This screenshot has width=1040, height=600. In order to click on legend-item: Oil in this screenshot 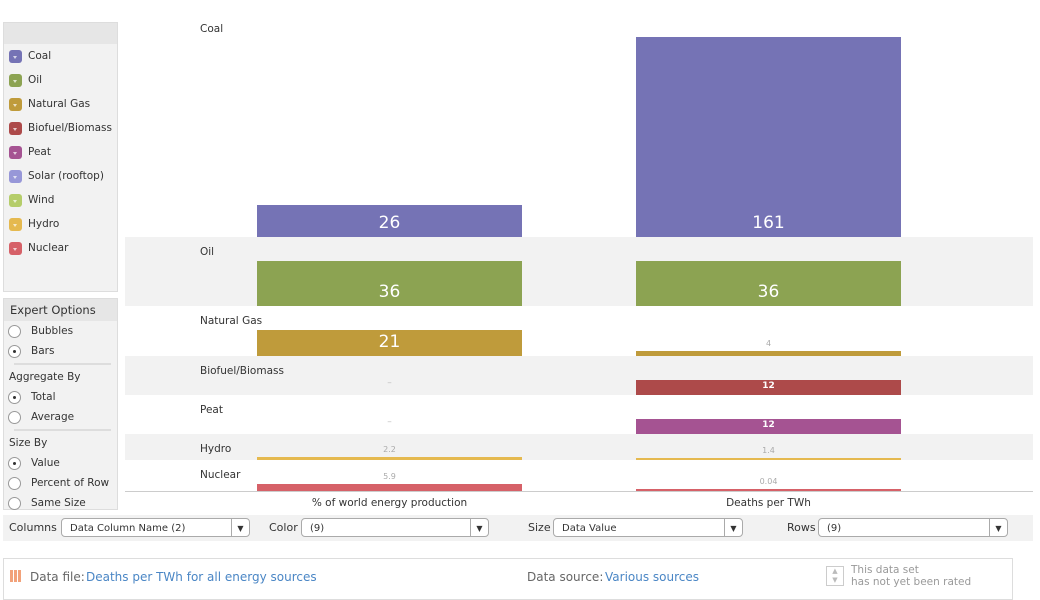, I will do `click(60, 80)`.